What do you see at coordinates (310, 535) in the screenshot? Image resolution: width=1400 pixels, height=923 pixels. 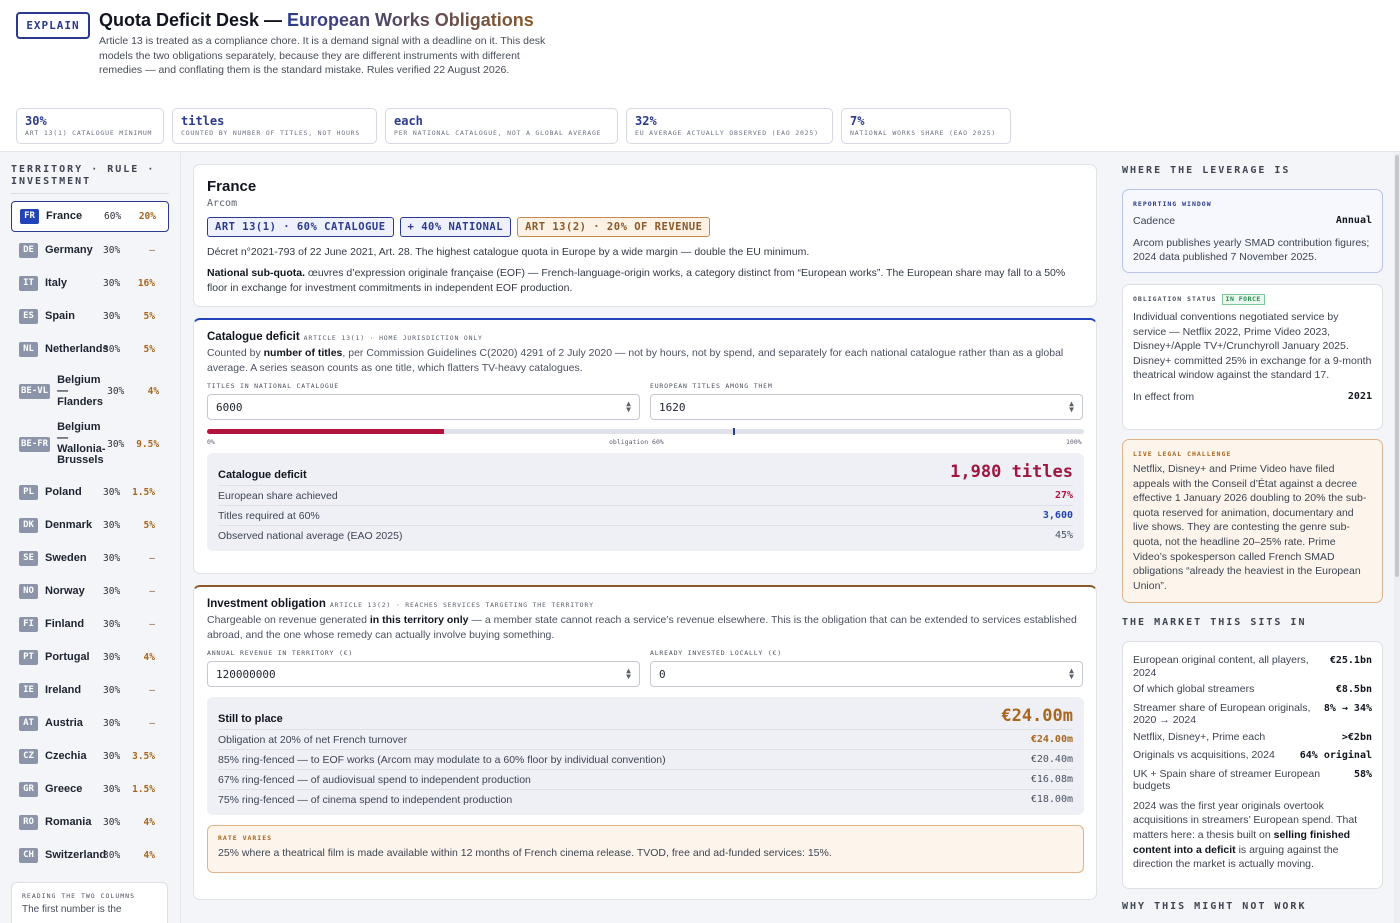 I see `row-label: Observed national average (EAO 2025)` at bounding box center [310, 535].